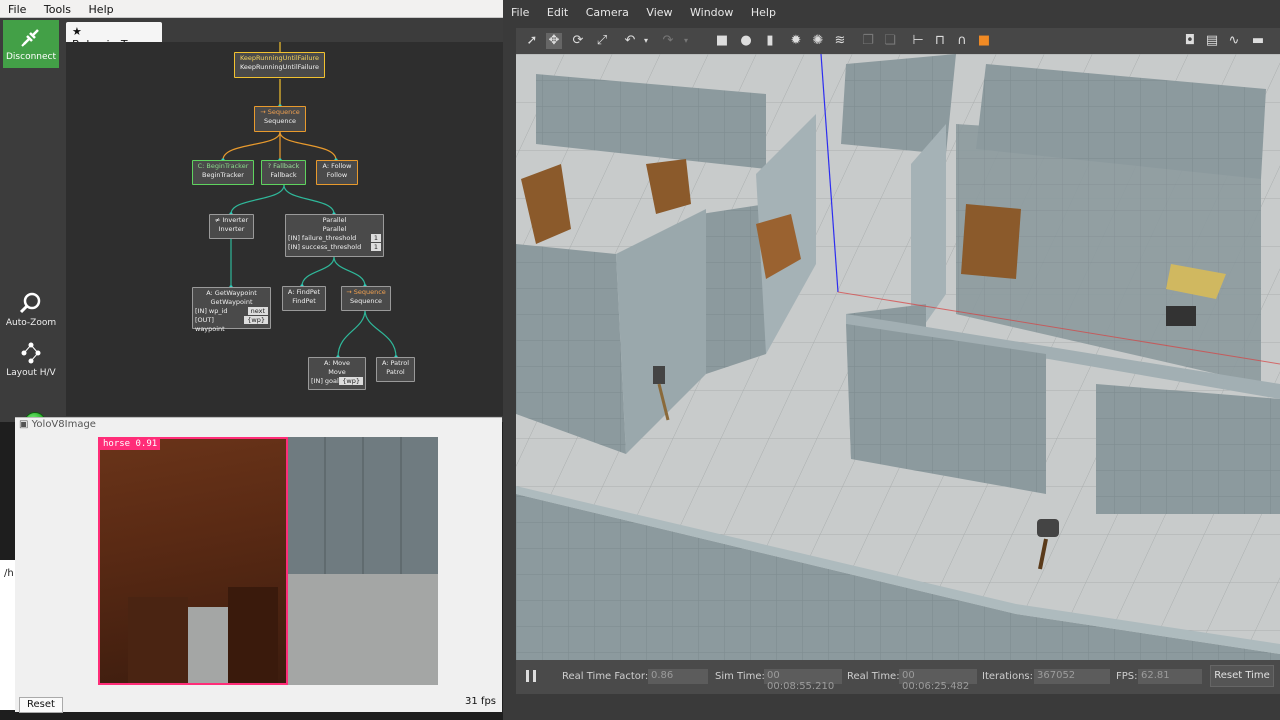 This screenshot has width=1280, height=720. Describe the element at coordinates (337, 373) in the screenshot. I see `node-move: A: Move Move [IN] goal {wp}` at that location.